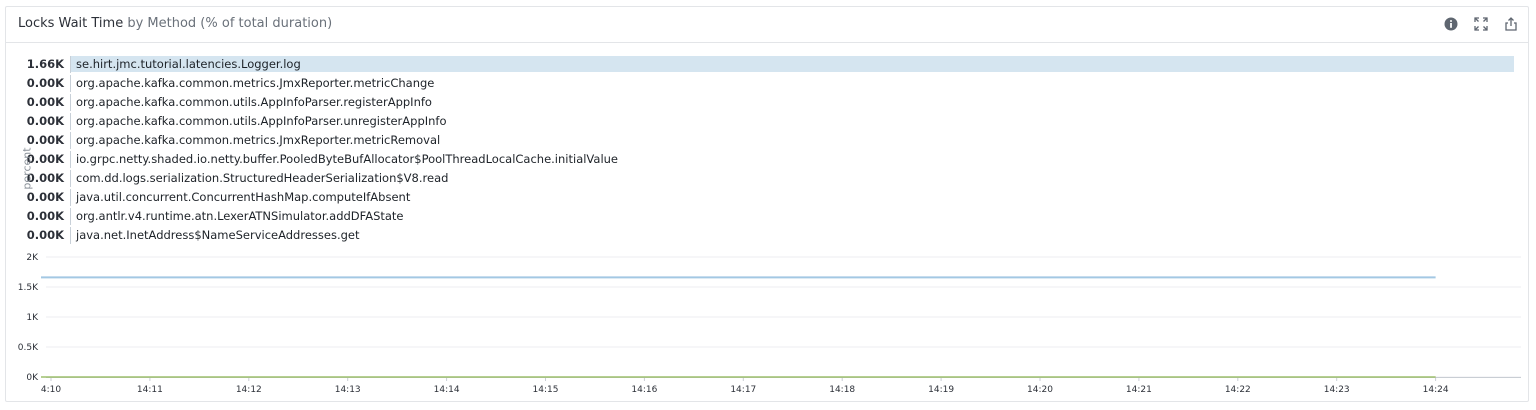  What do you see at coordinates (842, 390) in the screenshot?
I see `x-tick-label: 14:18` at bounding box center [842, 390].